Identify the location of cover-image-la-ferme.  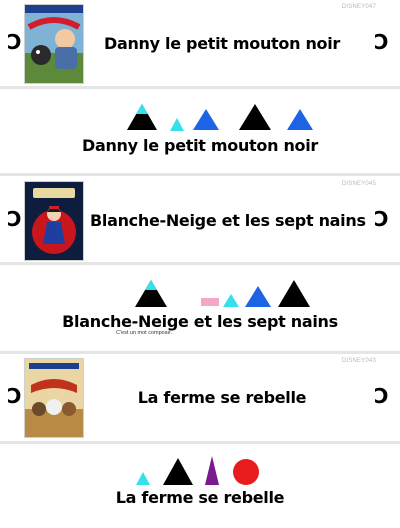
(54, 398).